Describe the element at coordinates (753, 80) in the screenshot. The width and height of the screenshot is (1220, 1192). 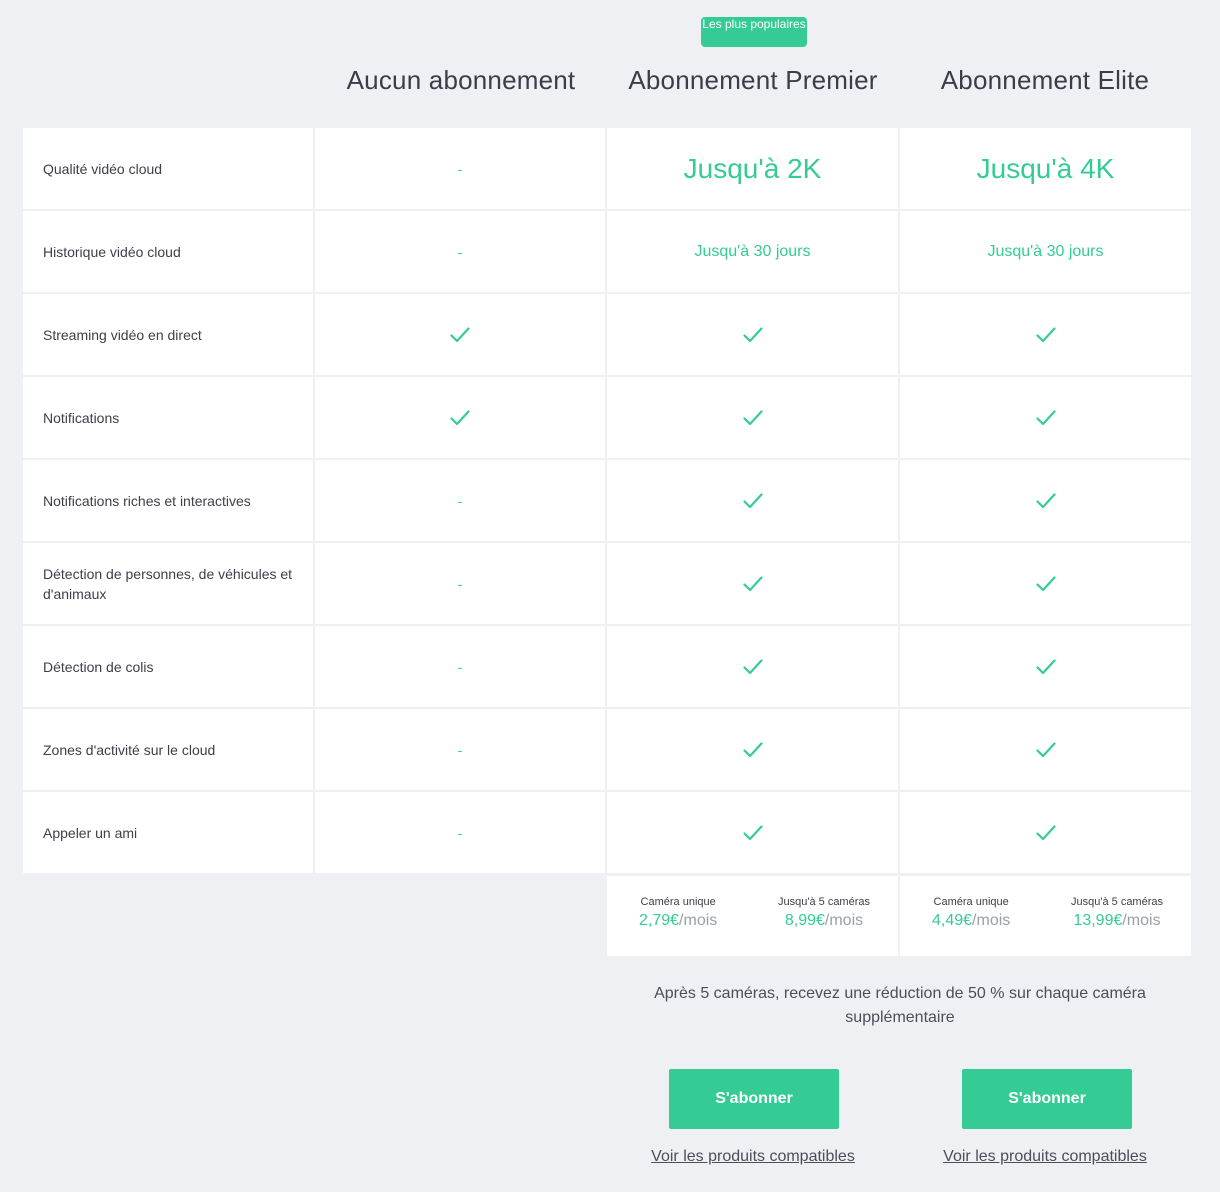
I see `plan-title-premier: Abonnement Premier` at that location.